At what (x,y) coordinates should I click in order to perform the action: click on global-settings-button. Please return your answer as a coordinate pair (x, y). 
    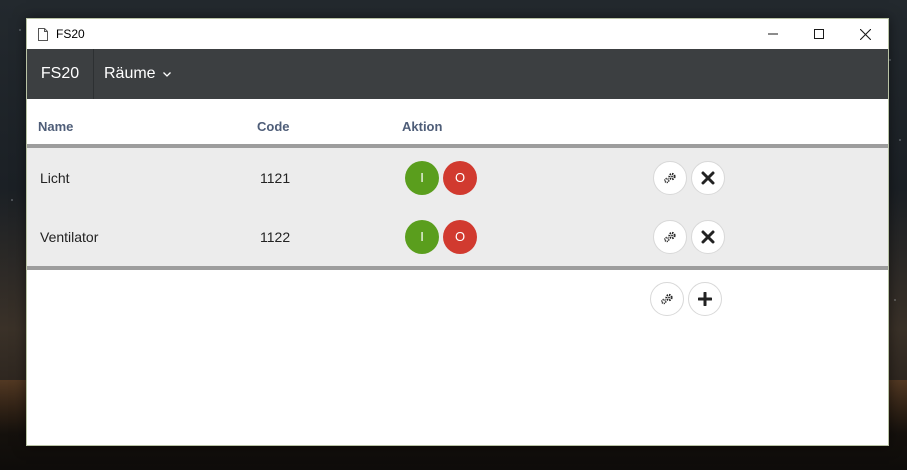
    Looking at the image, I should click on (667, 299).